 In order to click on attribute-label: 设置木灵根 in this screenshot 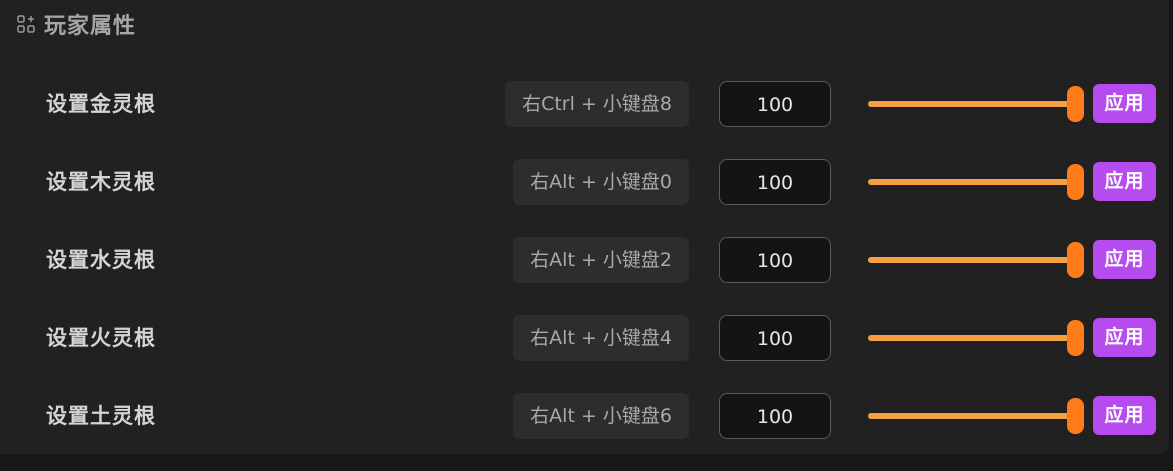, I will do `click(101, 182)`.